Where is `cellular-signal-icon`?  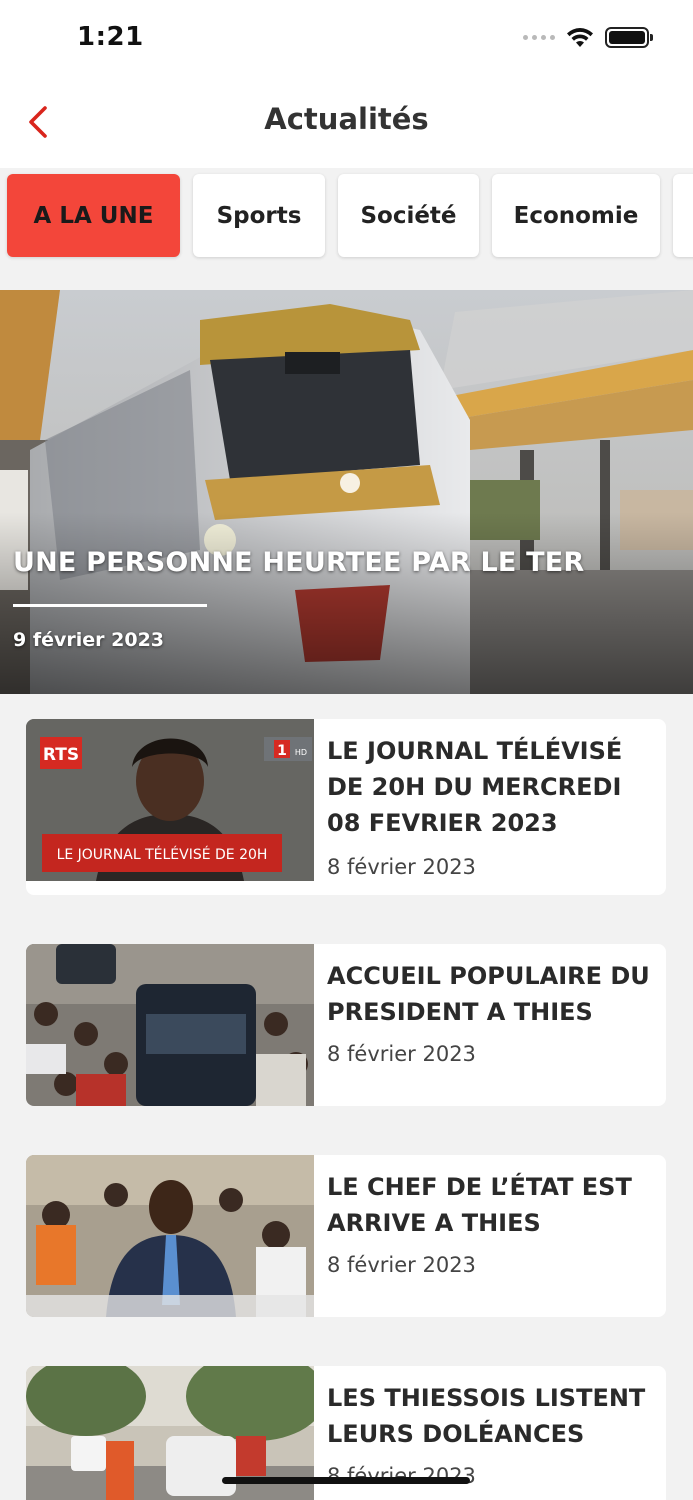 cellular-signal-icon is located at coordinates (539, 37).